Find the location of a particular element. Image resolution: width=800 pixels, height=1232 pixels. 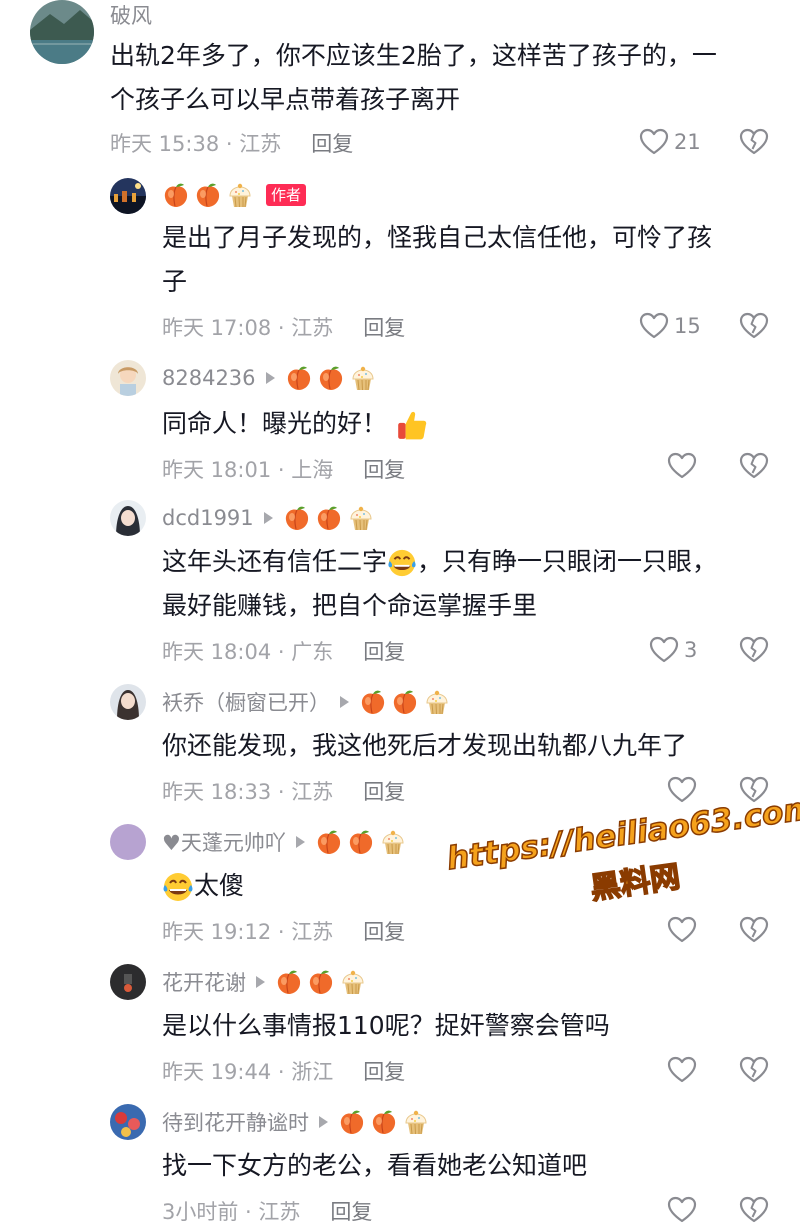

comment-text: 太傻 is located at coordinates (203, 886).